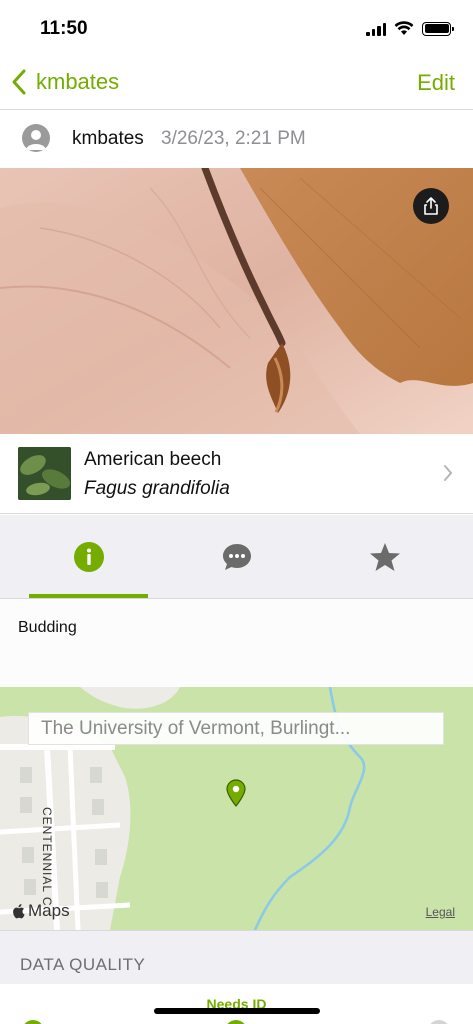 The width and height of the screenshot is (473, 1024). What do you see at coordinates (236, 474) in the screenshot?
I see `taxon-row: American beech Fagus grandifolia` at bounding box center [236, 474].